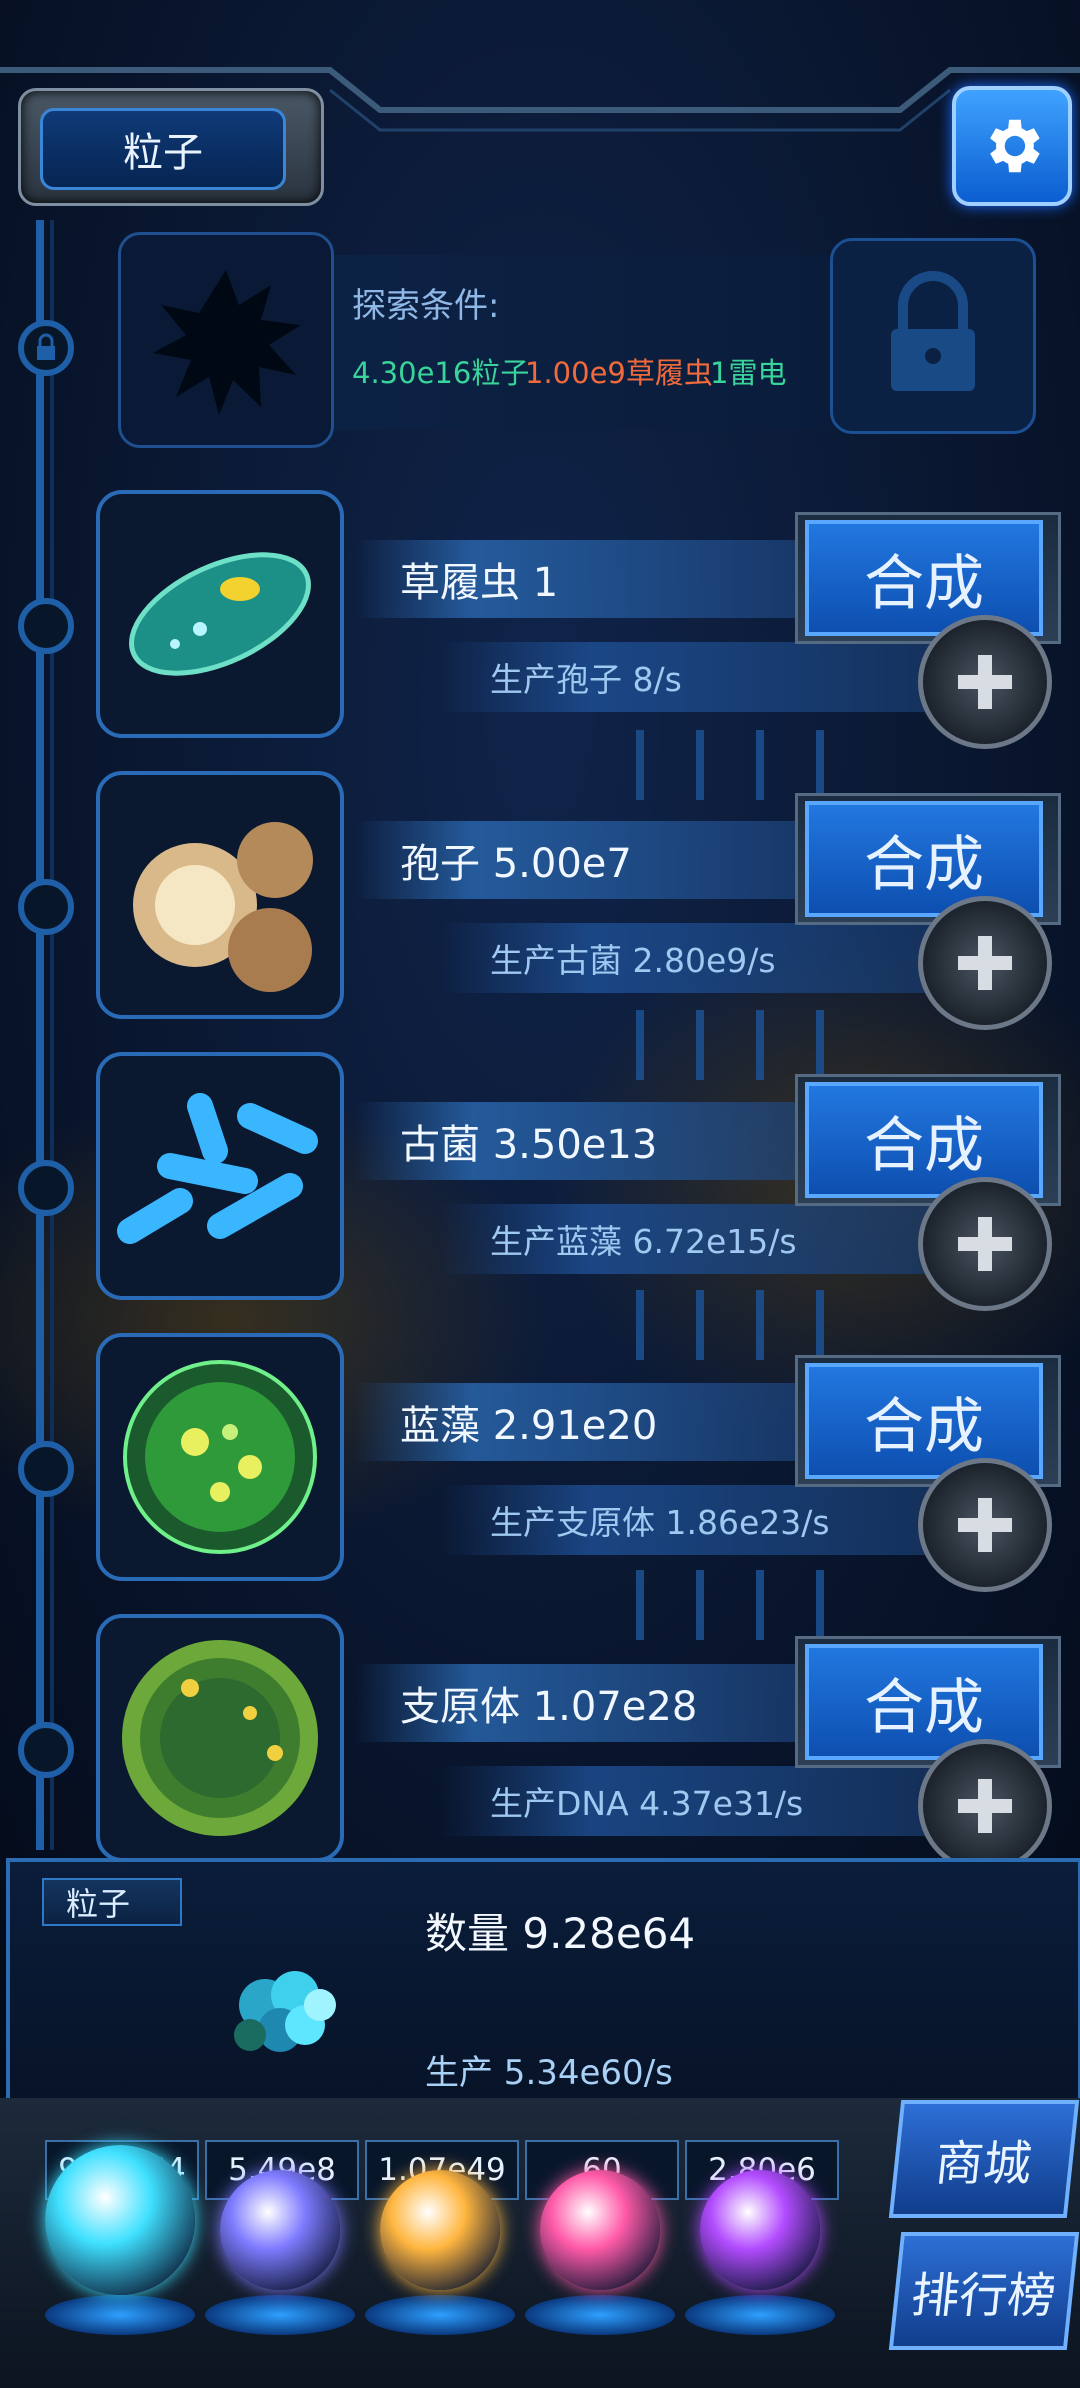 The height and width of the screenshot is (2388, 1080). I want to click on condition-particles: 4.30e16粒子, so click(441, 373).